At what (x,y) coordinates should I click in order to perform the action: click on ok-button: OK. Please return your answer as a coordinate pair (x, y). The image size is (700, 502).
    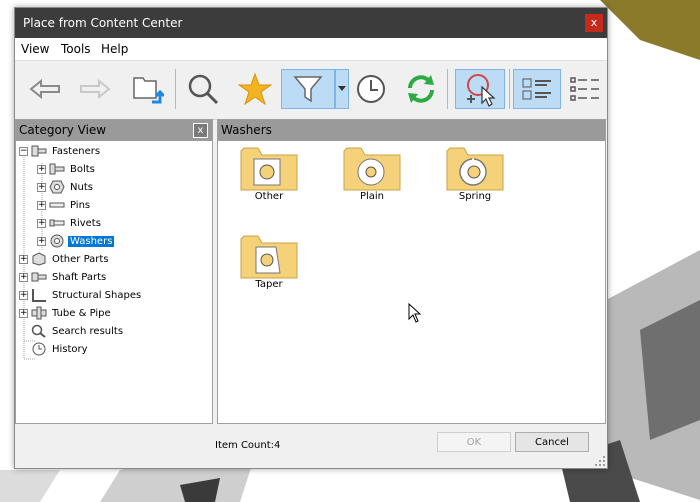
    Looking at the image, I should click on (474, 442).